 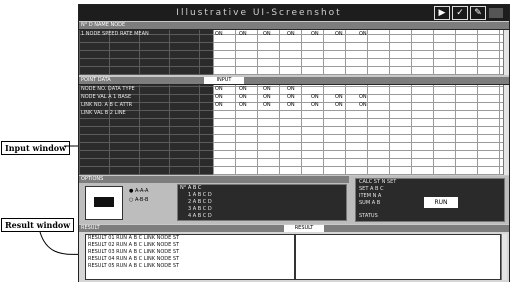 I want to click on list-item: NODE VAL A 1 BASE, so click(x=146, y=97).